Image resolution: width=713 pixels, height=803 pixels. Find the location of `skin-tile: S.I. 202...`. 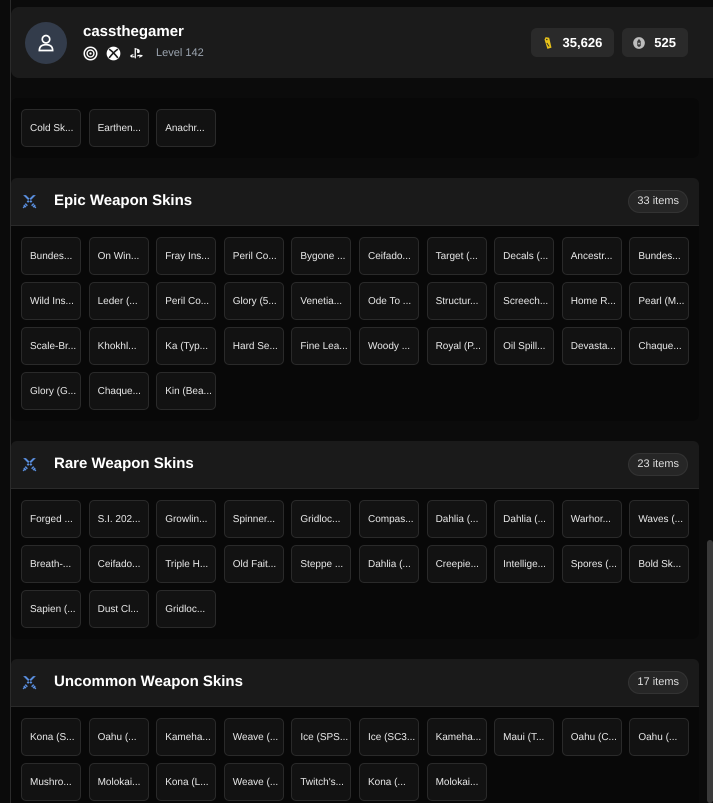

skin-tile: S.I. 202... is located at coordinates (118, 519).